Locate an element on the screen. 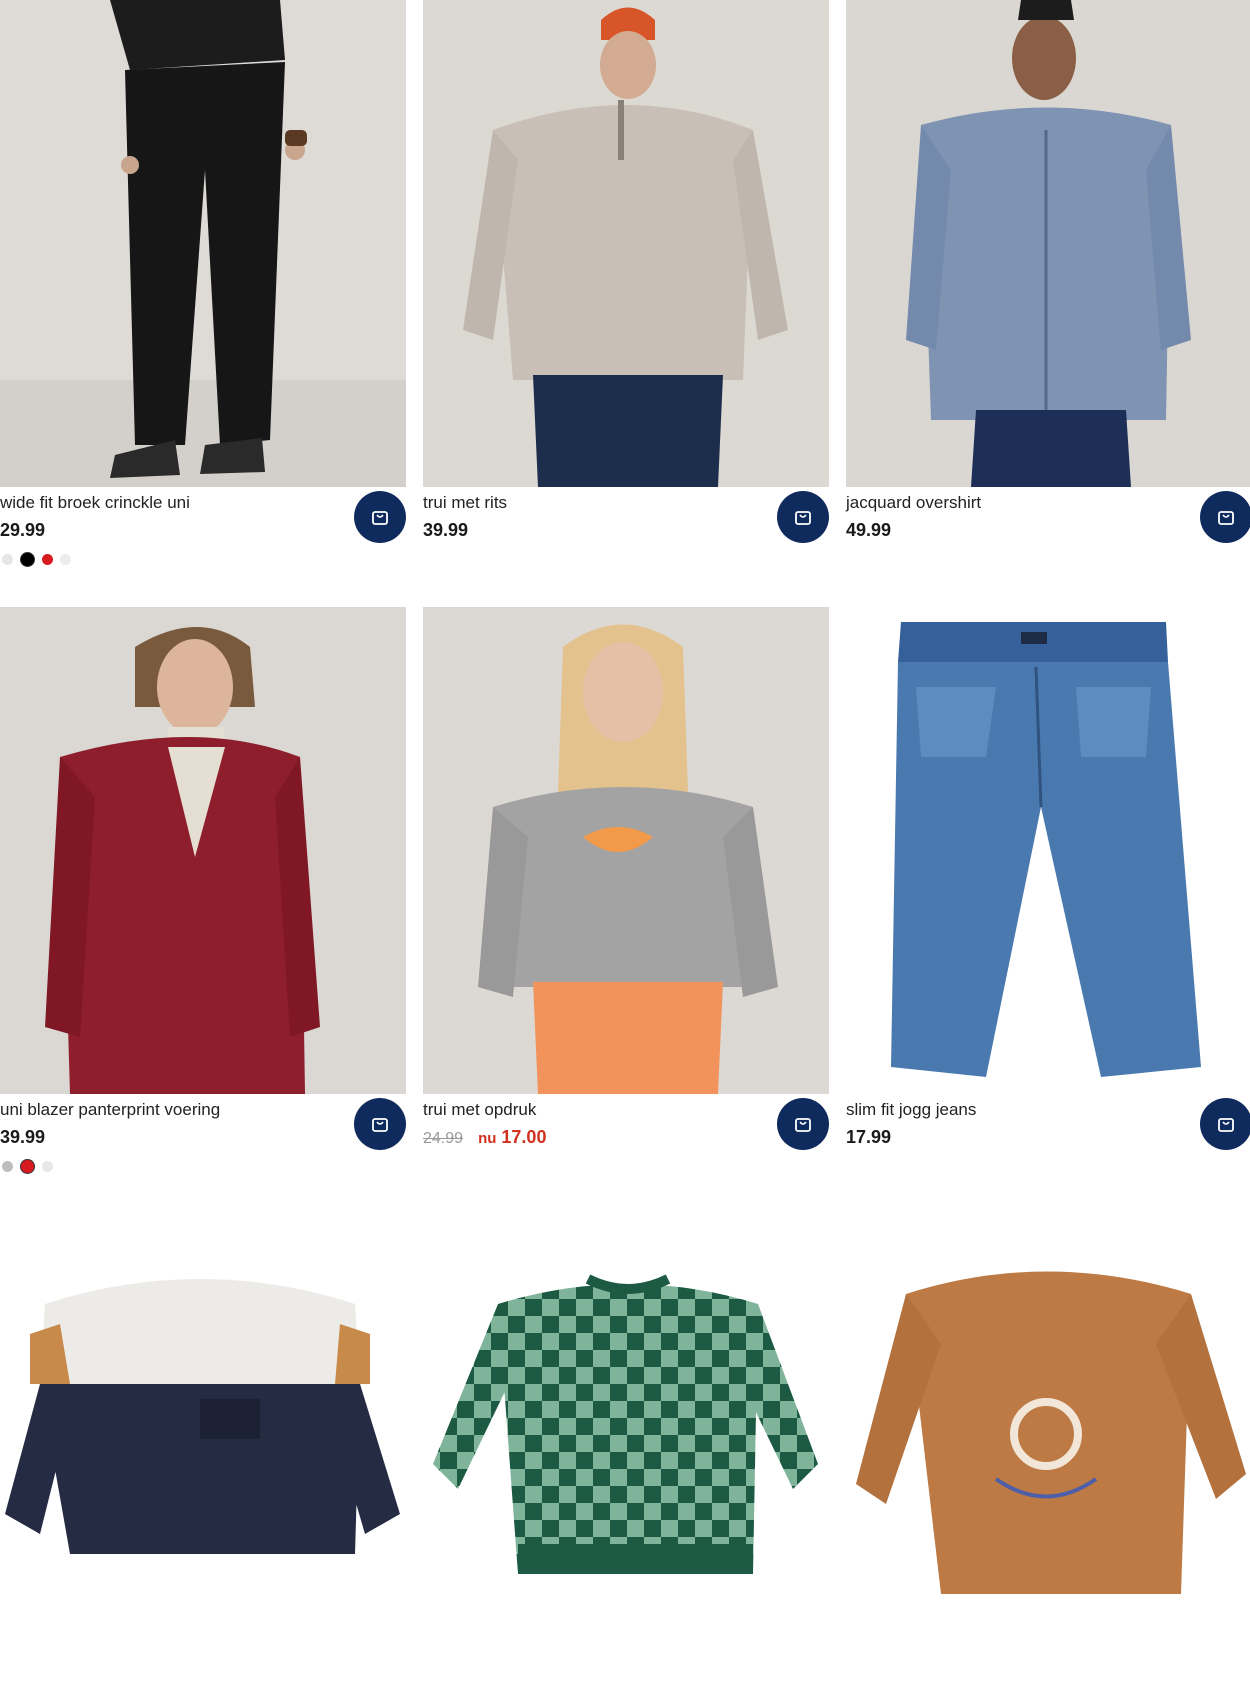  product-photo-checkered-sweater is located at coordinates (626, 1457).